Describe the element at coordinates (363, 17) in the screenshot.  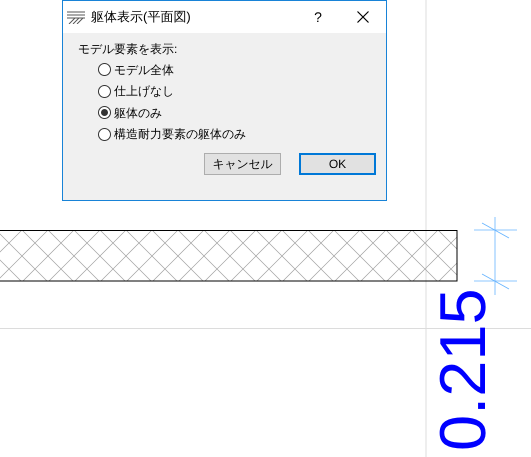
I see `close-icon` at that location.